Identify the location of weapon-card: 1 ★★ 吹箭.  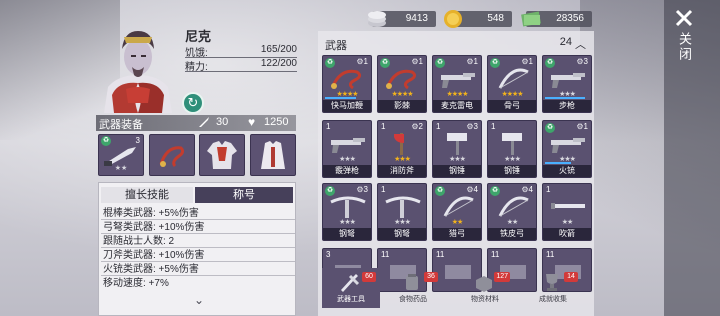
(567, 212).